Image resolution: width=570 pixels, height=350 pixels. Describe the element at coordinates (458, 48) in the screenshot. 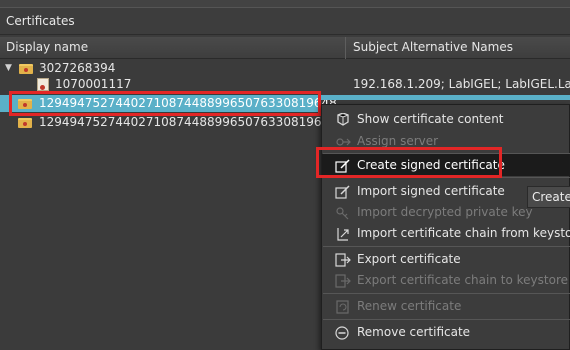

I see `column-subject-alt-names: Subject Alternative Names` at that location.